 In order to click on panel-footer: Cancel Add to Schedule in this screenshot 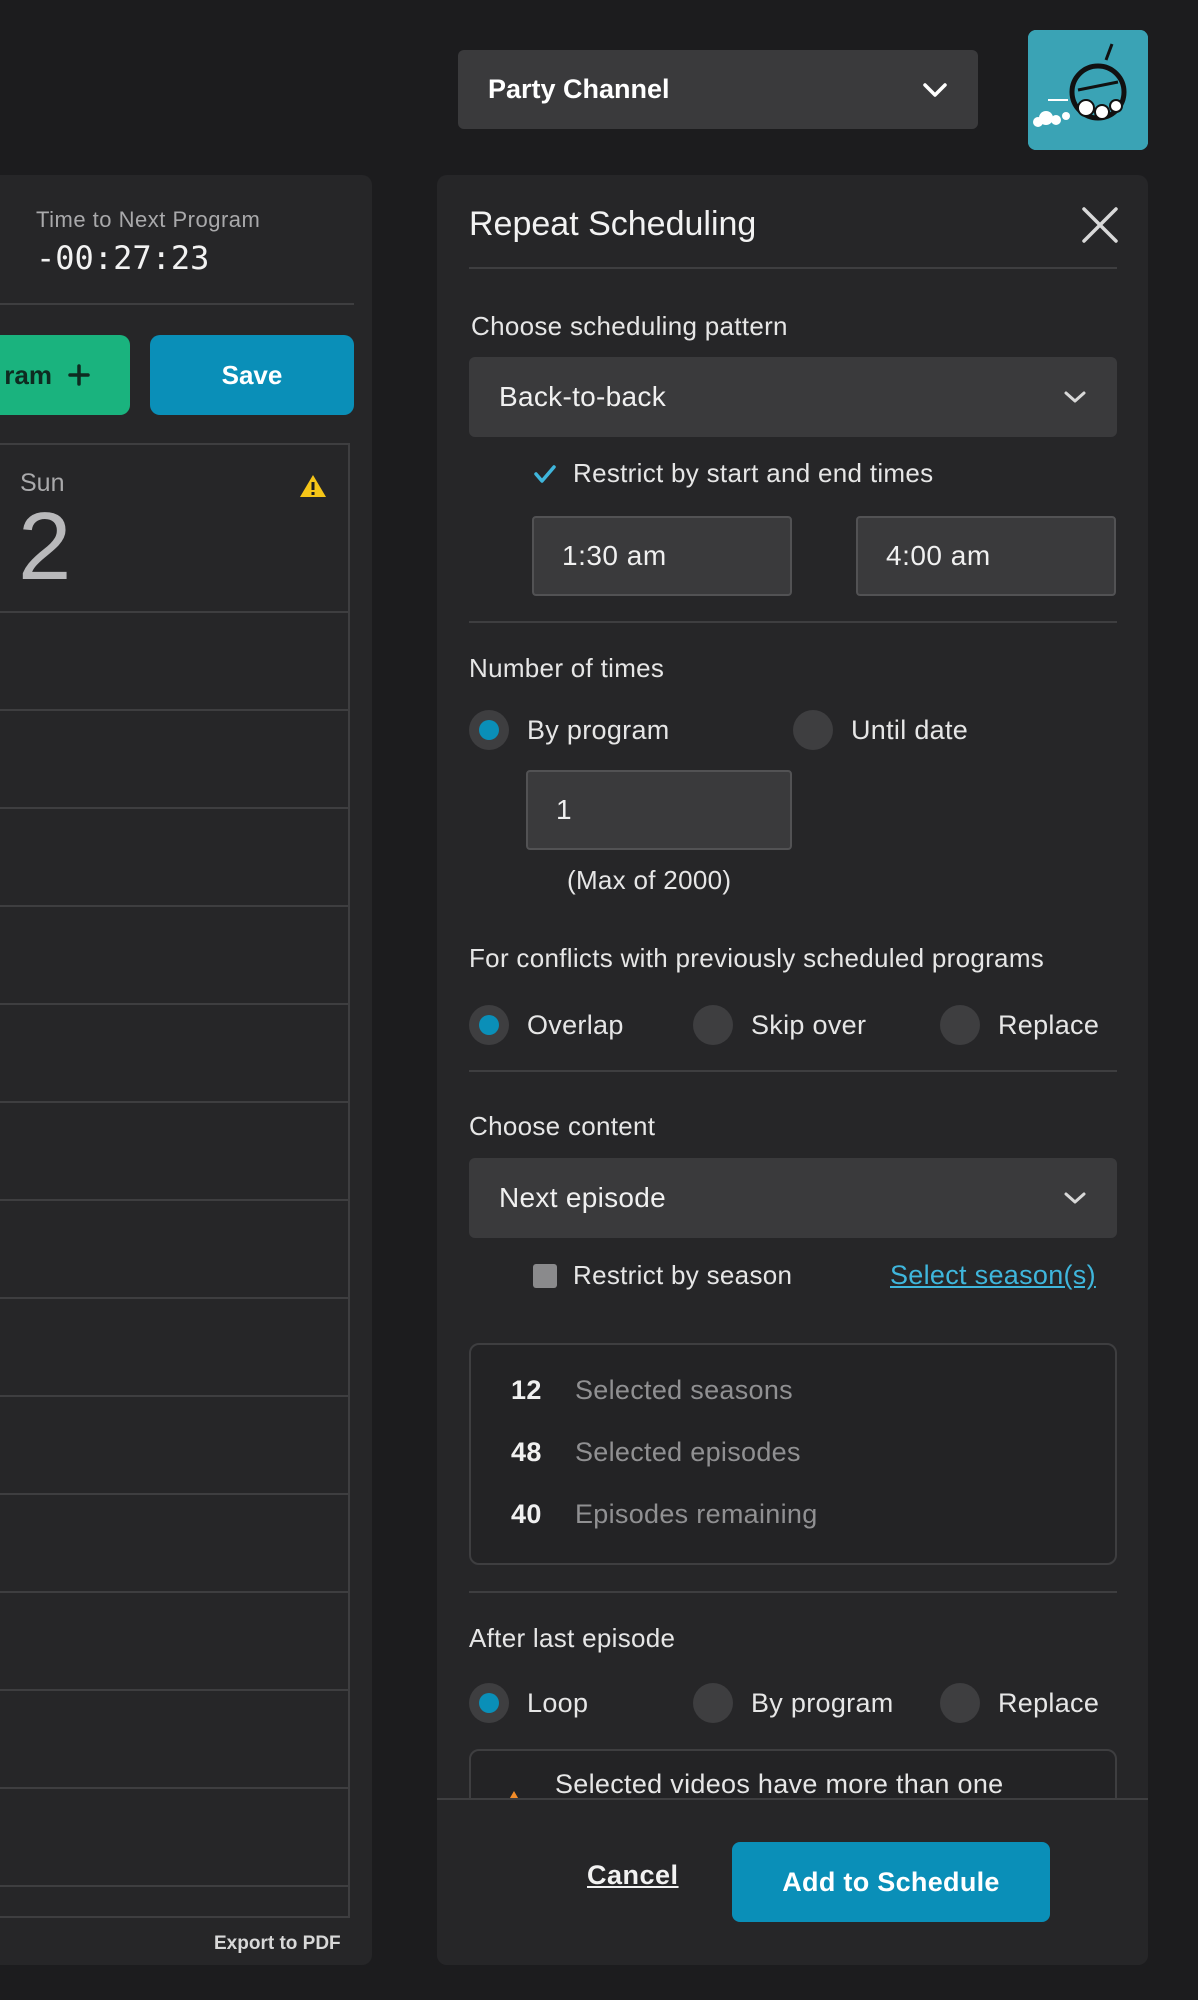, I will do `click(792, 1881)`.